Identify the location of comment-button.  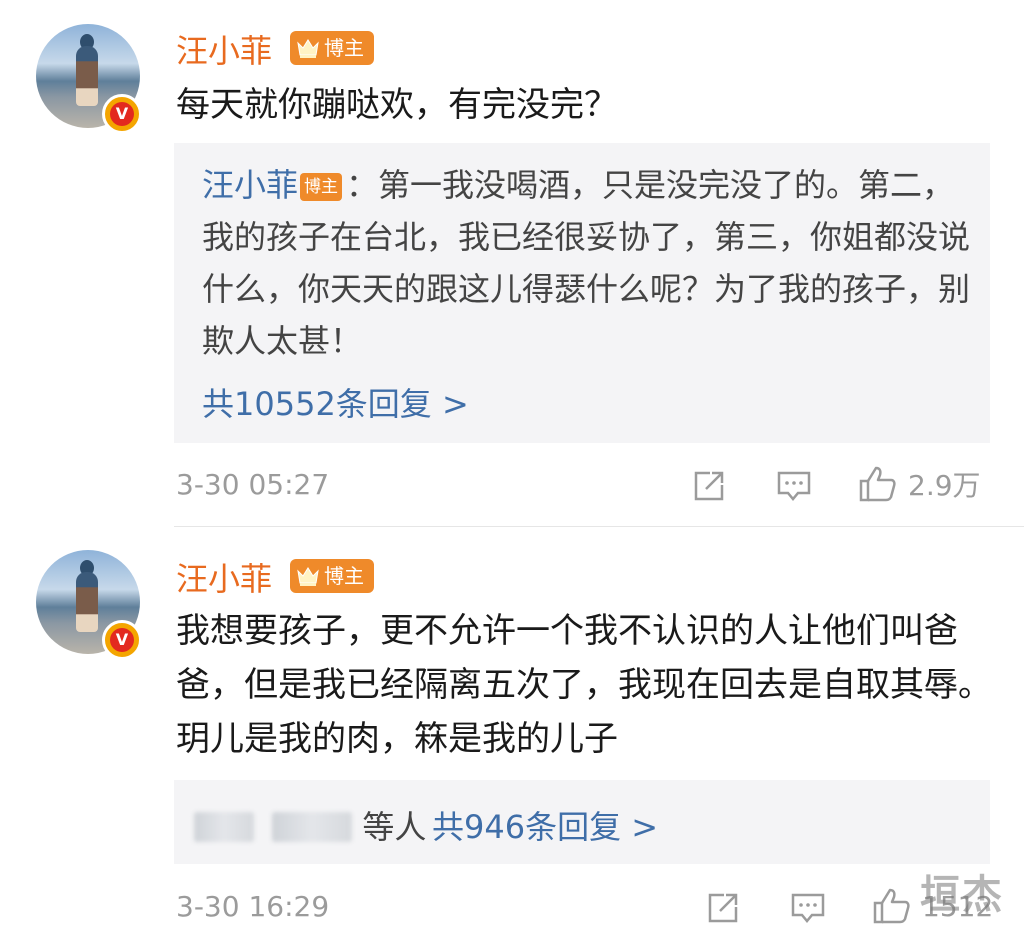
(808, 908).